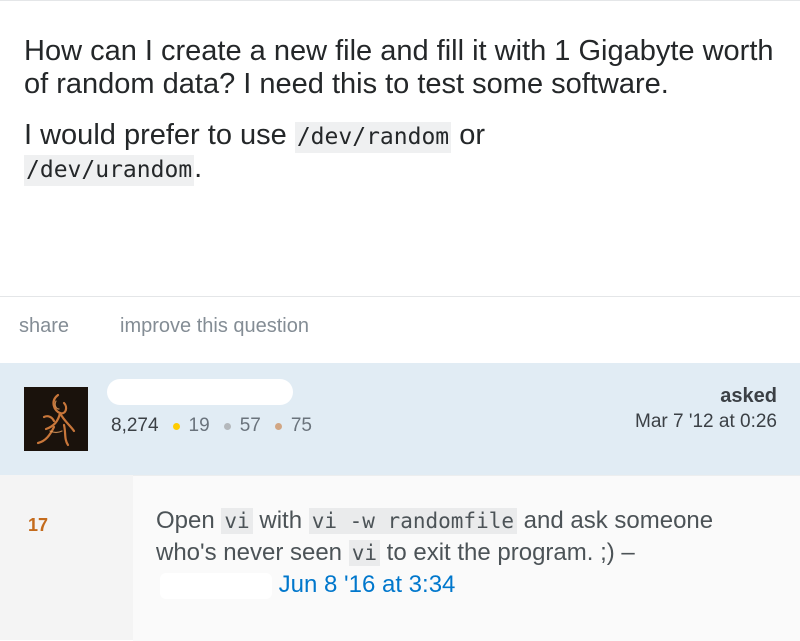  I want to click on bronze-badge-icon, so click(278, 426).